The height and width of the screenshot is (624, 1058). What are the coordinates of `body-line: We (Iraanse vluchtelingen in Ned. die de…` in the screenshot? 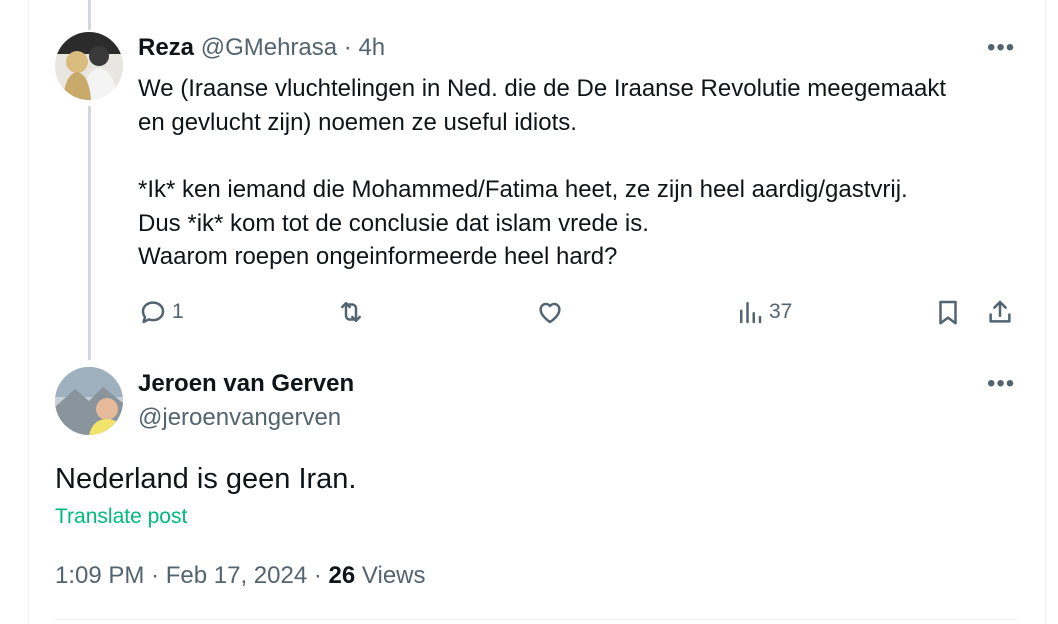 It's located at (542, 88).